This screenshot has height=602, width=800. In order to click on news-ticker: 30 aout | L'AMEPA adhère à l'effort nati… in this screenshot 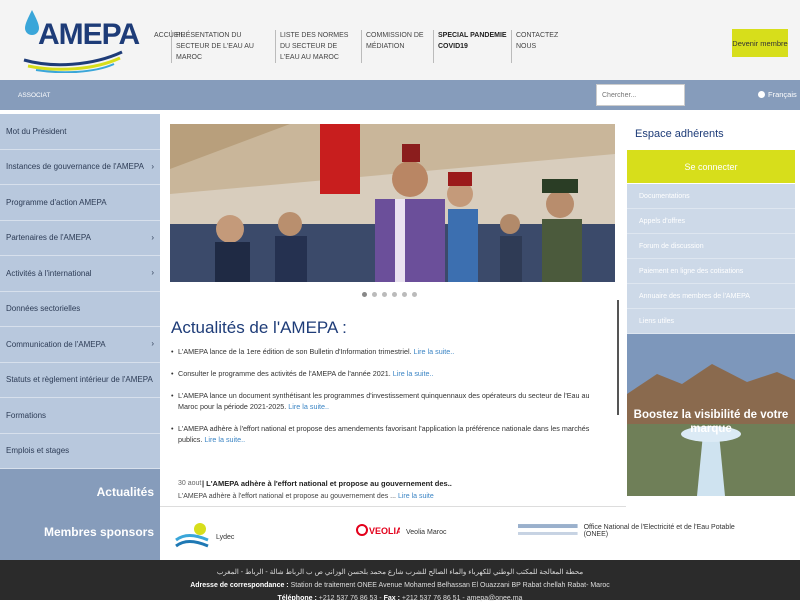, I will do `click(393, 488)`.